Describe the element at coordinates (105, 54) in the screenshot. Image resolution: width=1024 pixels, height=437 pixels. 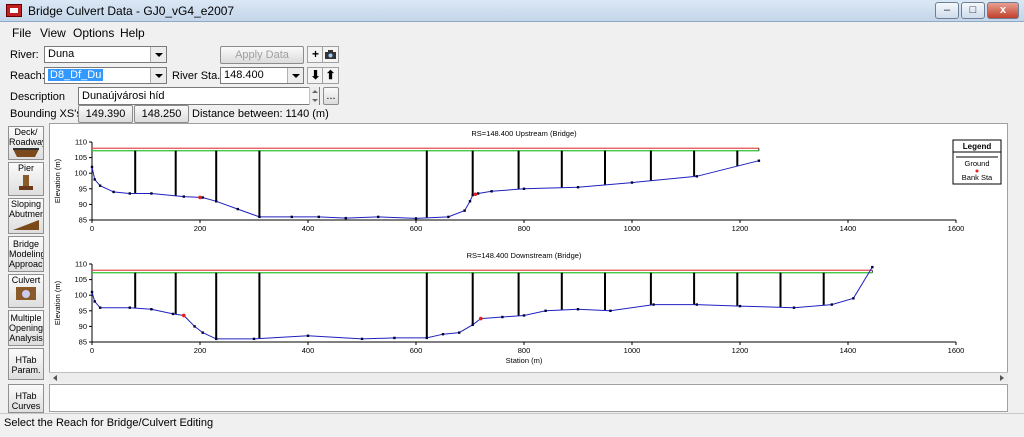
I see `river-select: Duna` at that location.